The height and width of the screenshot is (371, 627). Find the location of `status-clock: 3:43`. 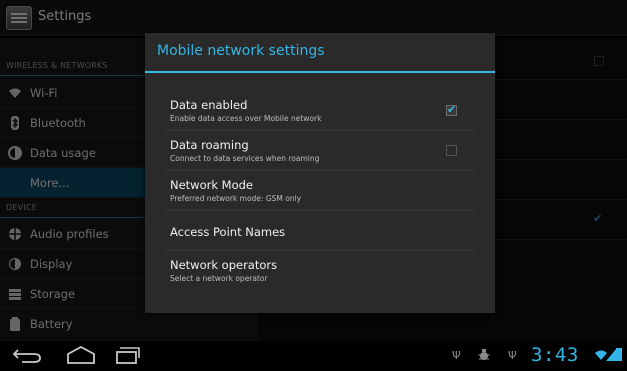

status-clock: 3:43 is located at coordinates (555, 355).